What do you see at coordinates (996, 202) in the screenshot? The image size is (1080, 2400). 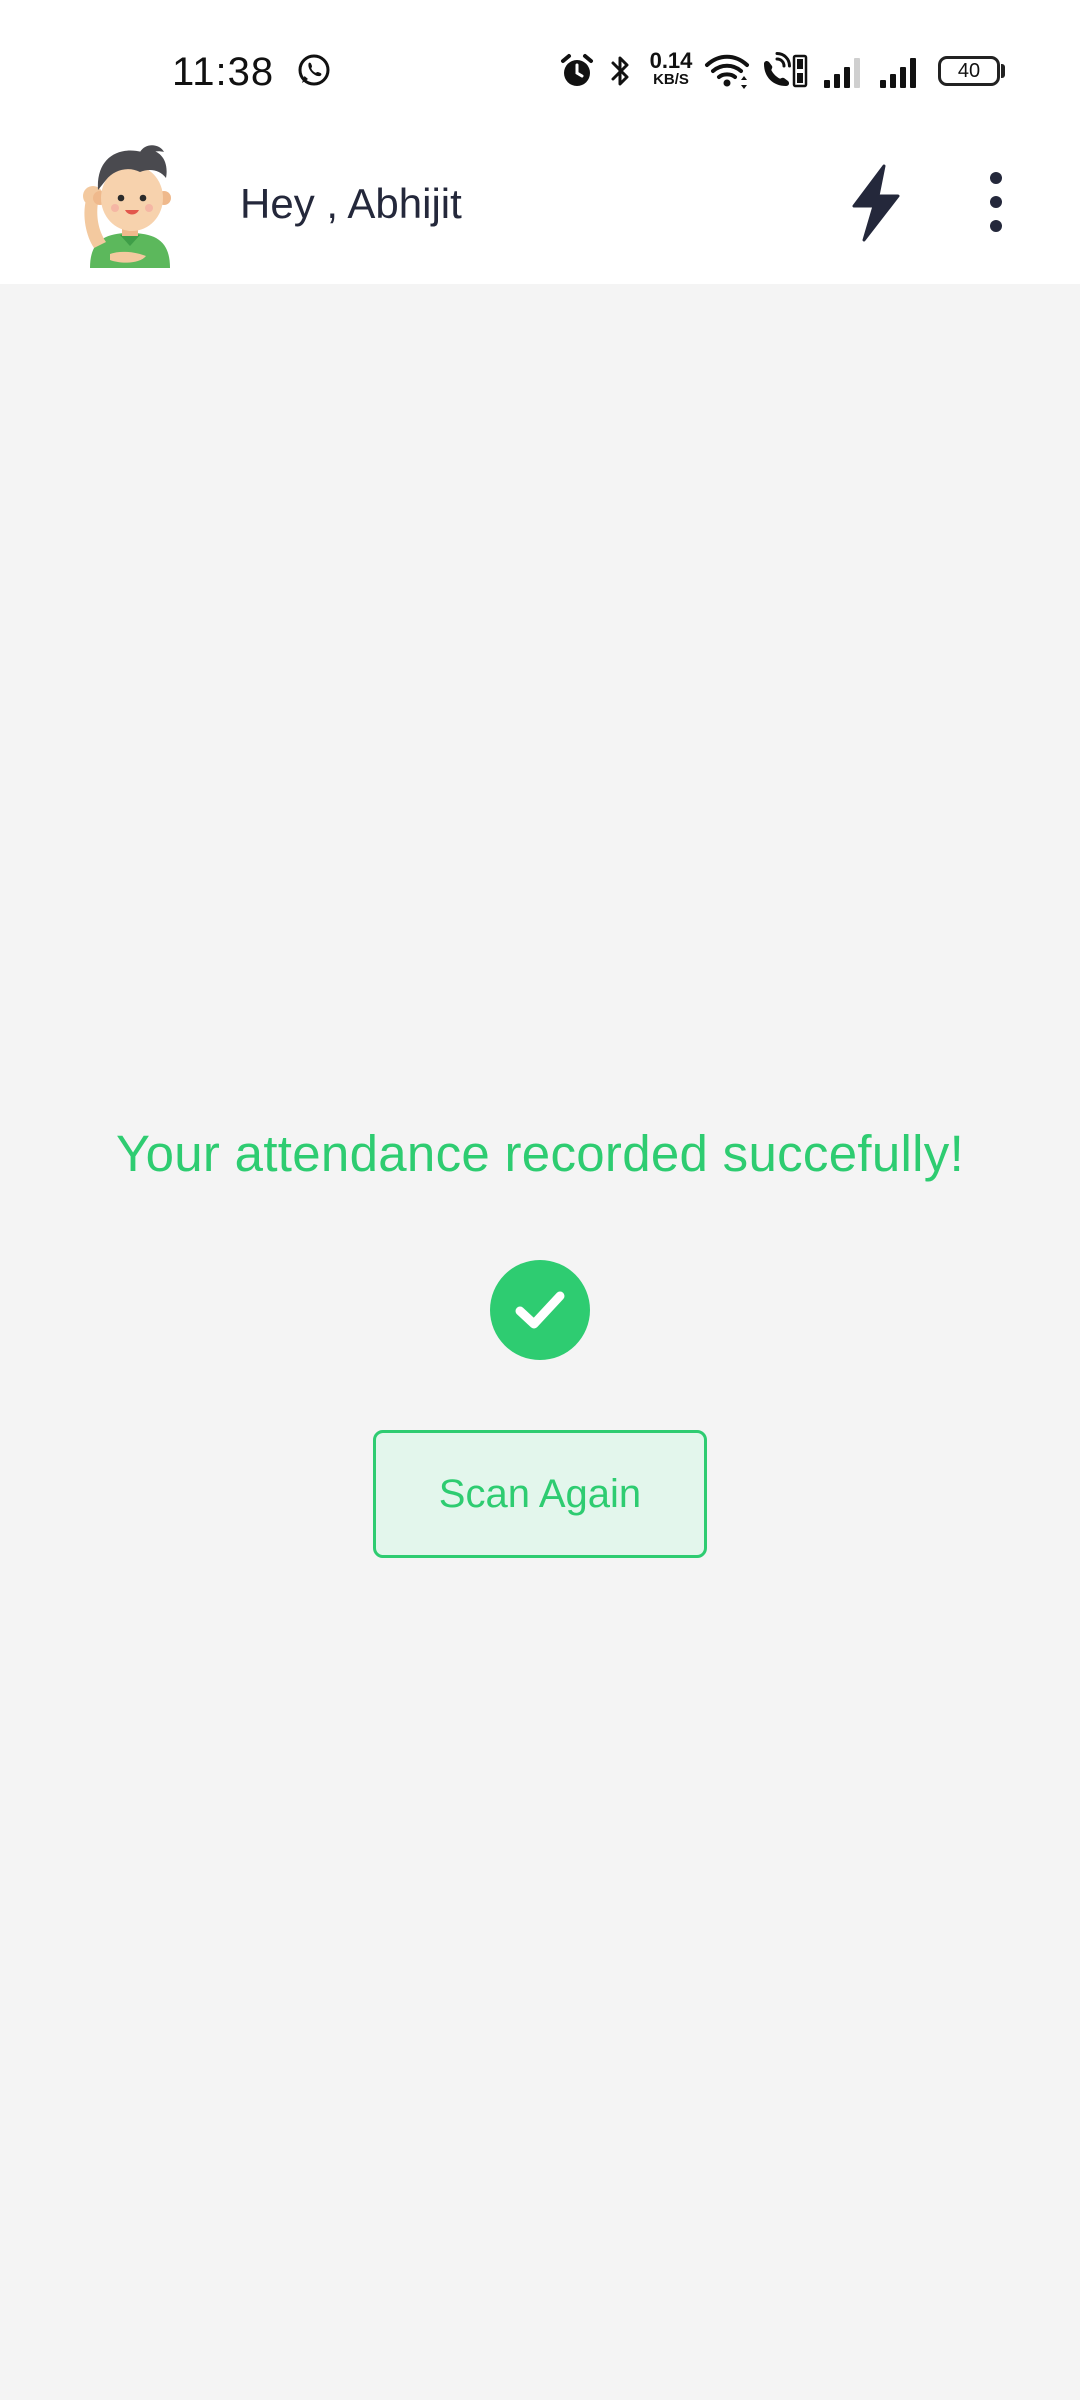 I see `more-options-icon` at bounding box center [996, 202].